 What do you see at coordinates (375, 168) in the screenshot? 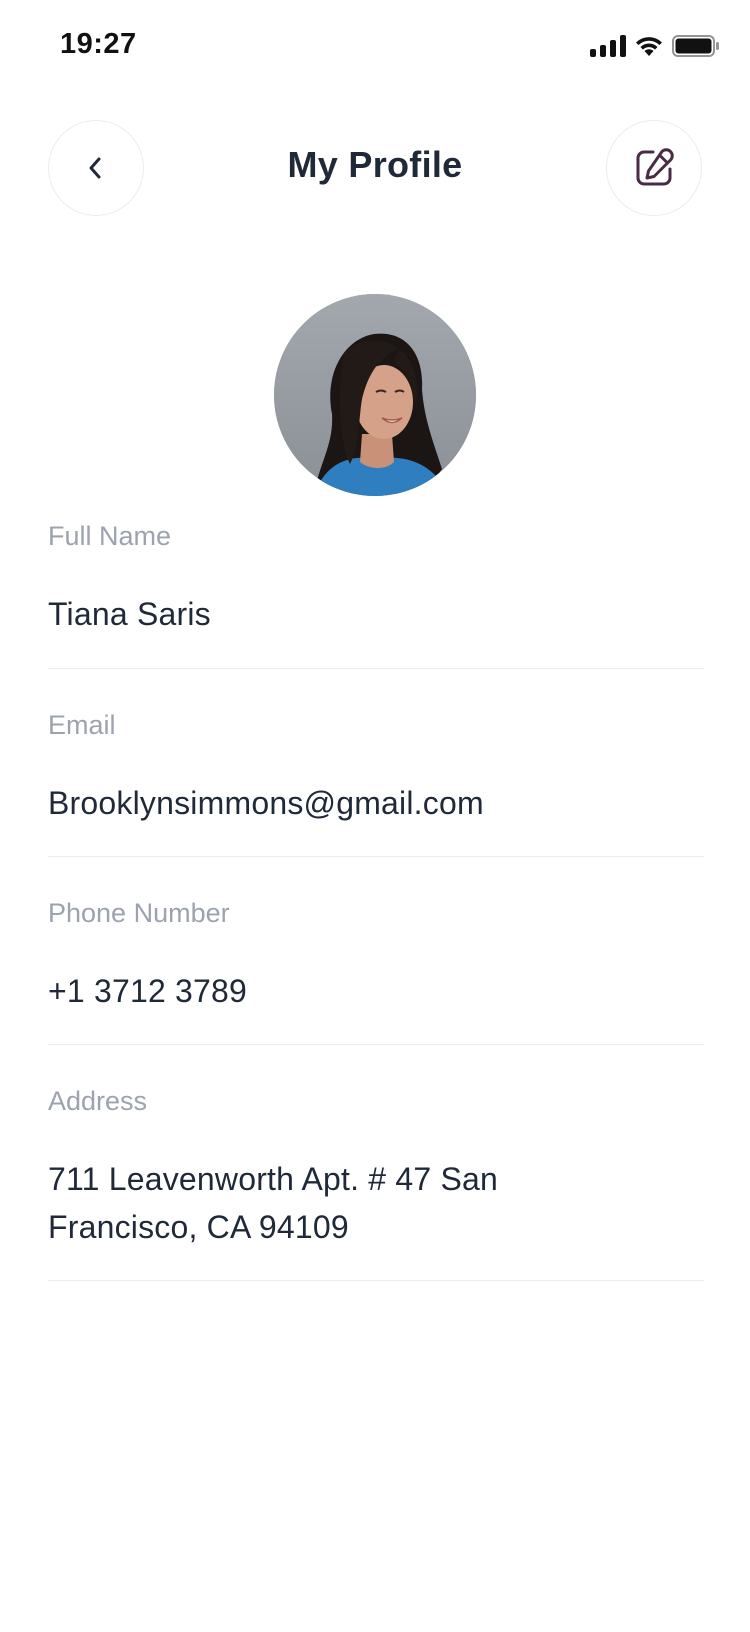
I see `header: My Profile` at bounding box center [375, 168].